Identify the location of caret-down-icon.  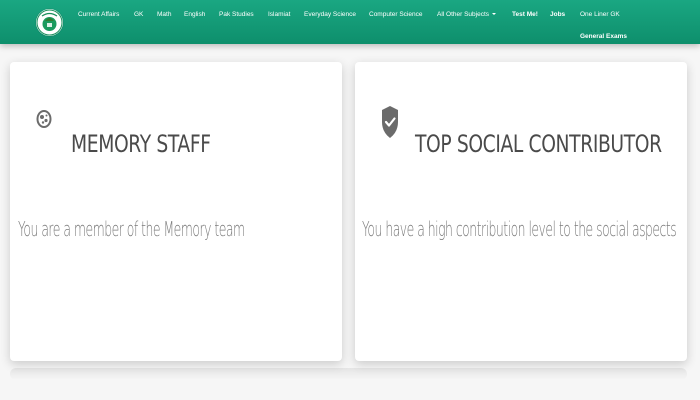
(494, 14).